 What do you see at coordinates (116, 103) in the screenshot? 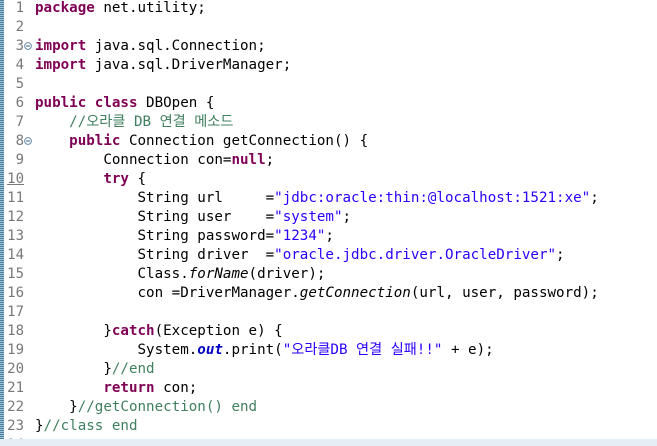
I see `code-token: class` at bounding box center [116, 103].